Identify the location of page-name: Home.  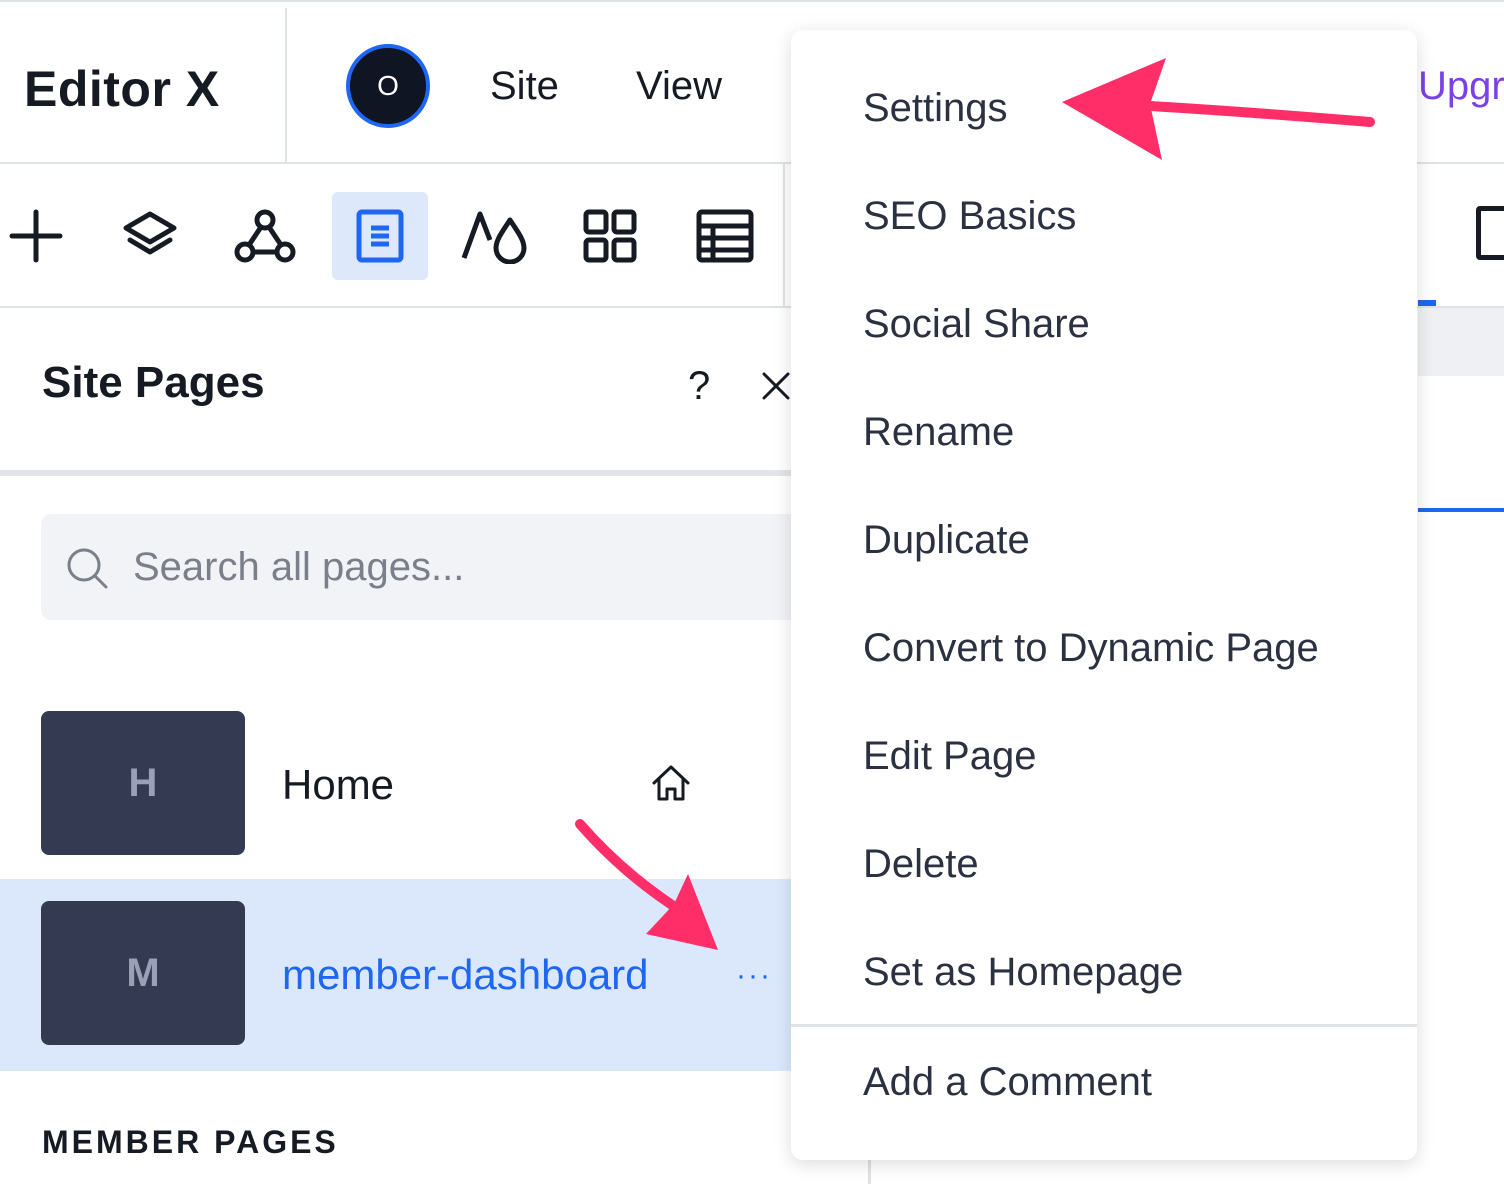
(338, 784).